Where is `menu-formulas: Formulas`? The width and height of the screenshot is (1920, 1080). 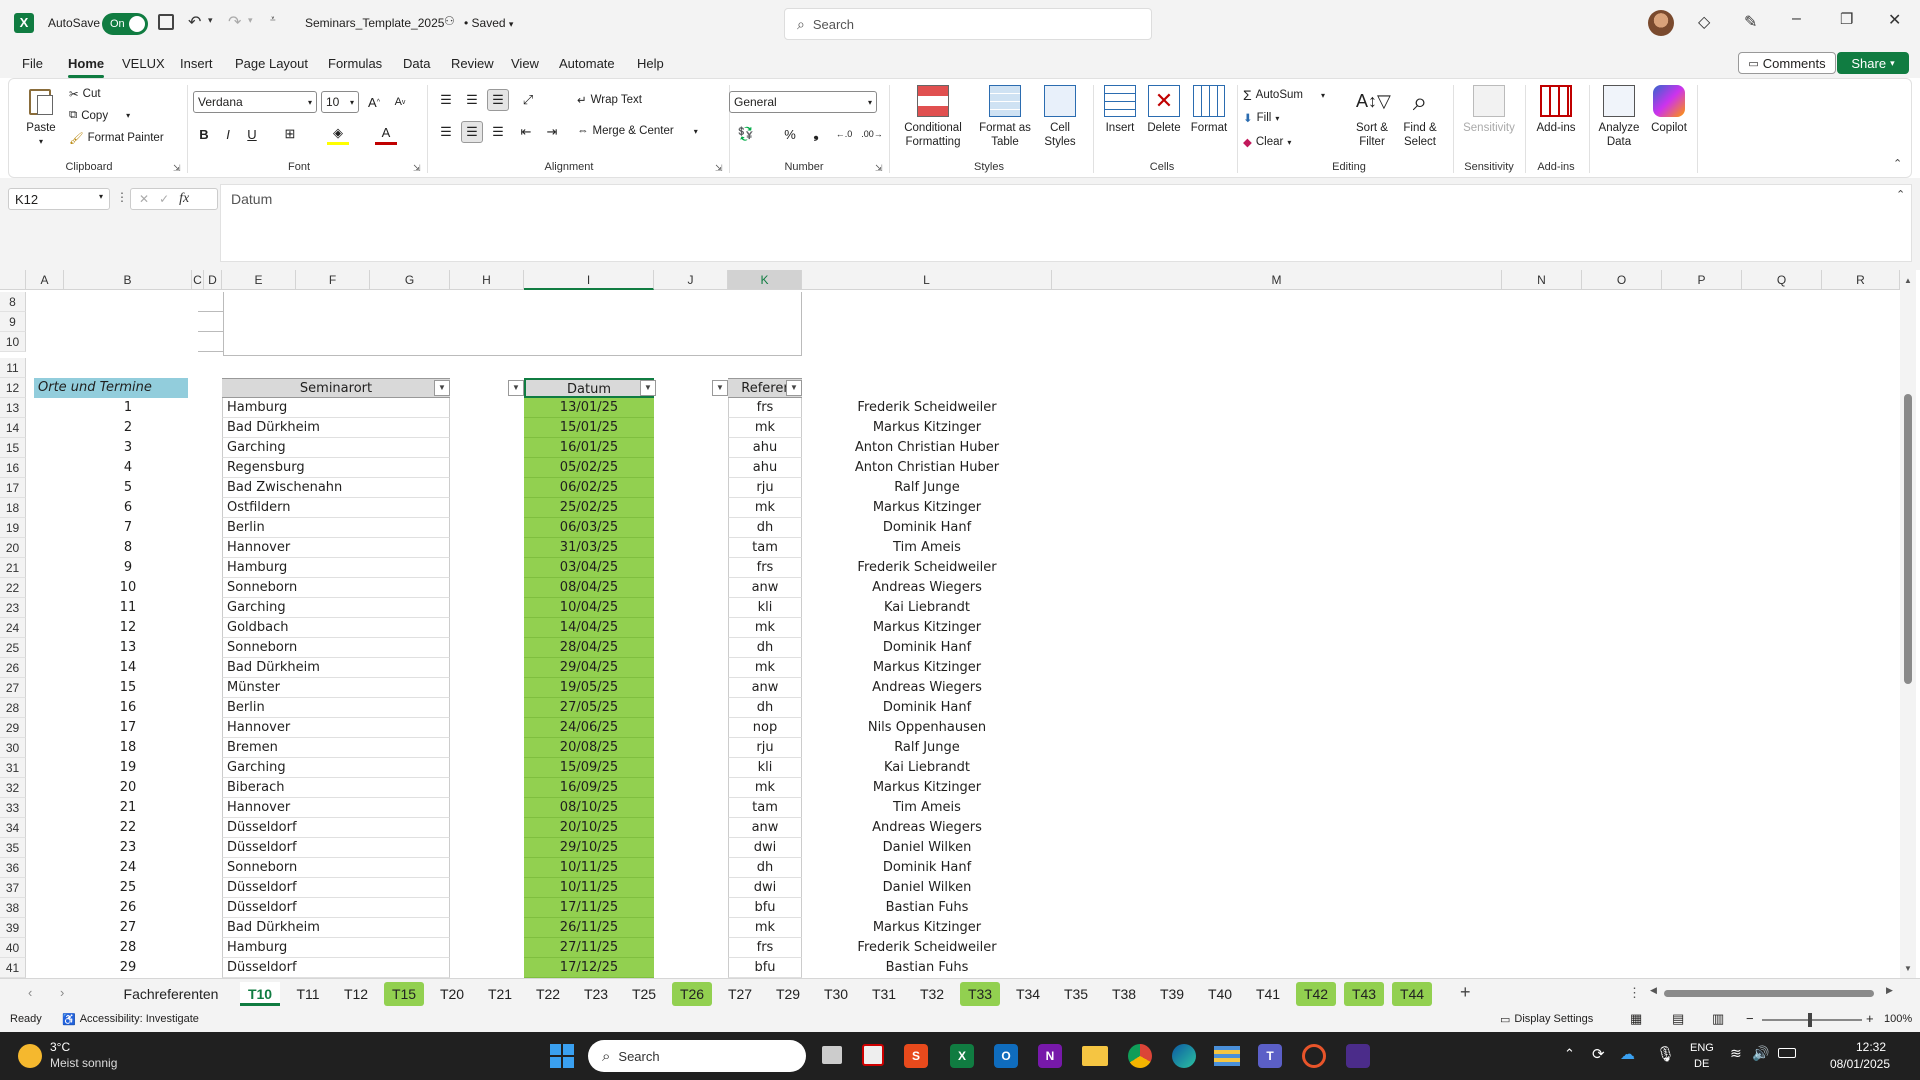
menu-formulas: Formulas is located at coordinates (355, 64).